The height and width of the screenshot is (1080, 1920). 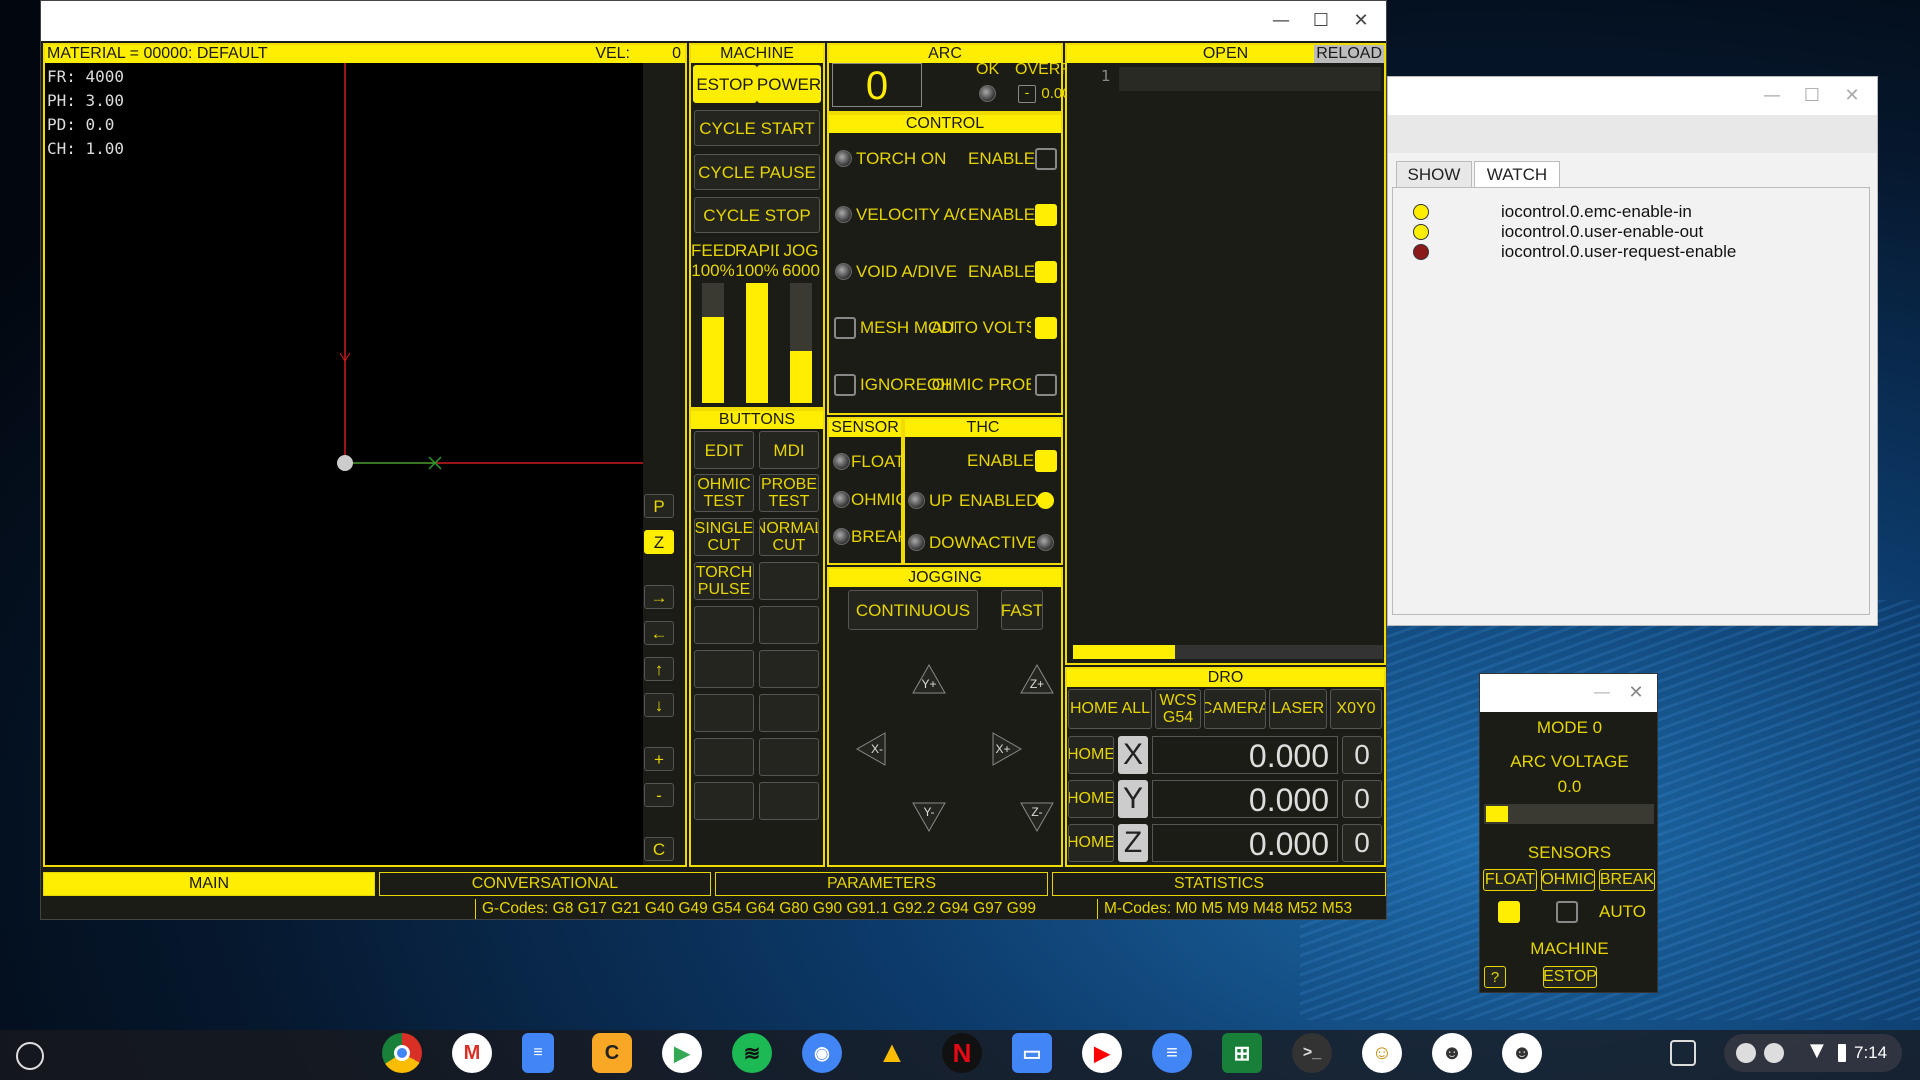 What do you see at coordinates (725, 84) in the screenshot?
I see `estop-button: ESTOP` at bounding box center [725, 84].